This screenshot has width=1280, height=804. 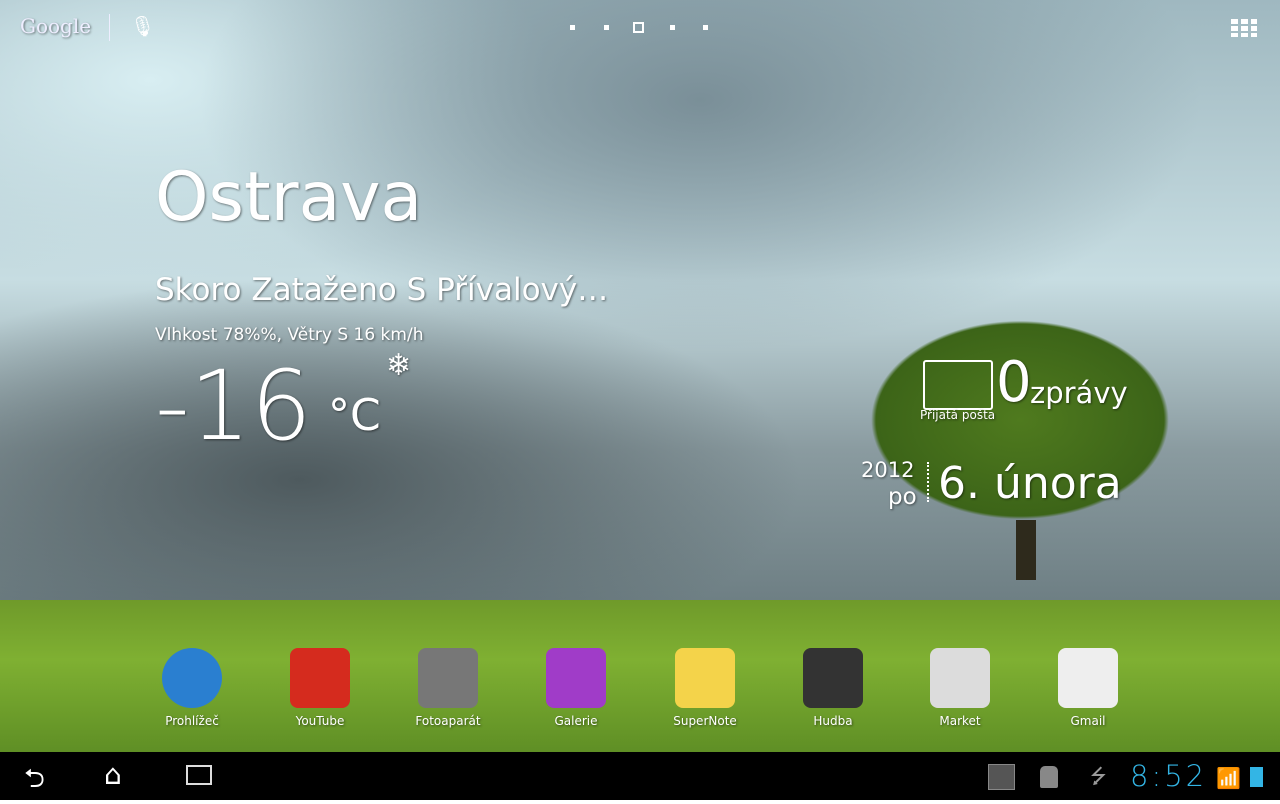 I want to click on app-hudba: Hudba, so click(x=833, y=688).